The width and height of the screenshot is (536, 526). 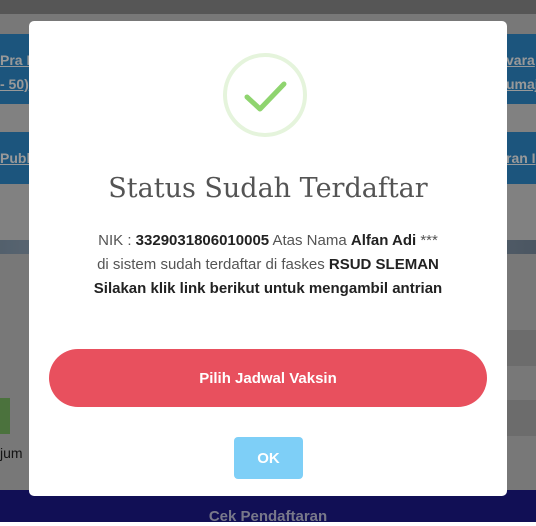 I want to click on nik-prefix: NIK :, so click(x=115, y=240).